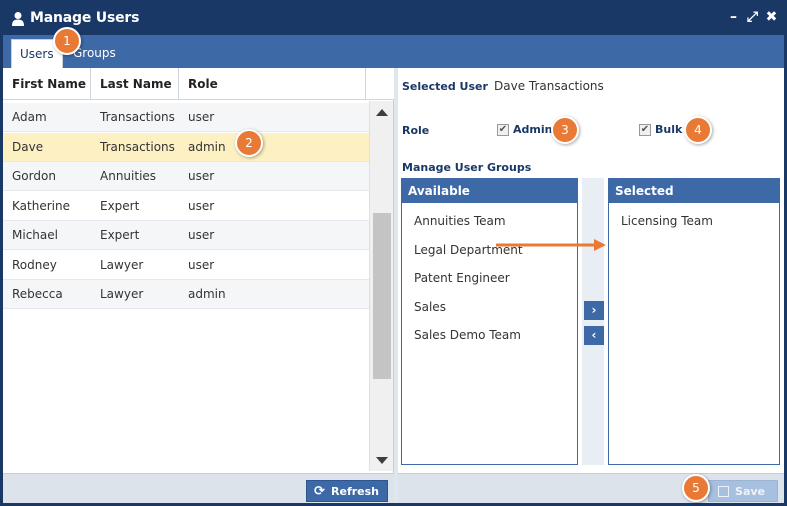 This screenshot has width=787, height=506. Describe the element at coordinates (696, 488) in the screenshot. I see `callout-5: 5` at that location.